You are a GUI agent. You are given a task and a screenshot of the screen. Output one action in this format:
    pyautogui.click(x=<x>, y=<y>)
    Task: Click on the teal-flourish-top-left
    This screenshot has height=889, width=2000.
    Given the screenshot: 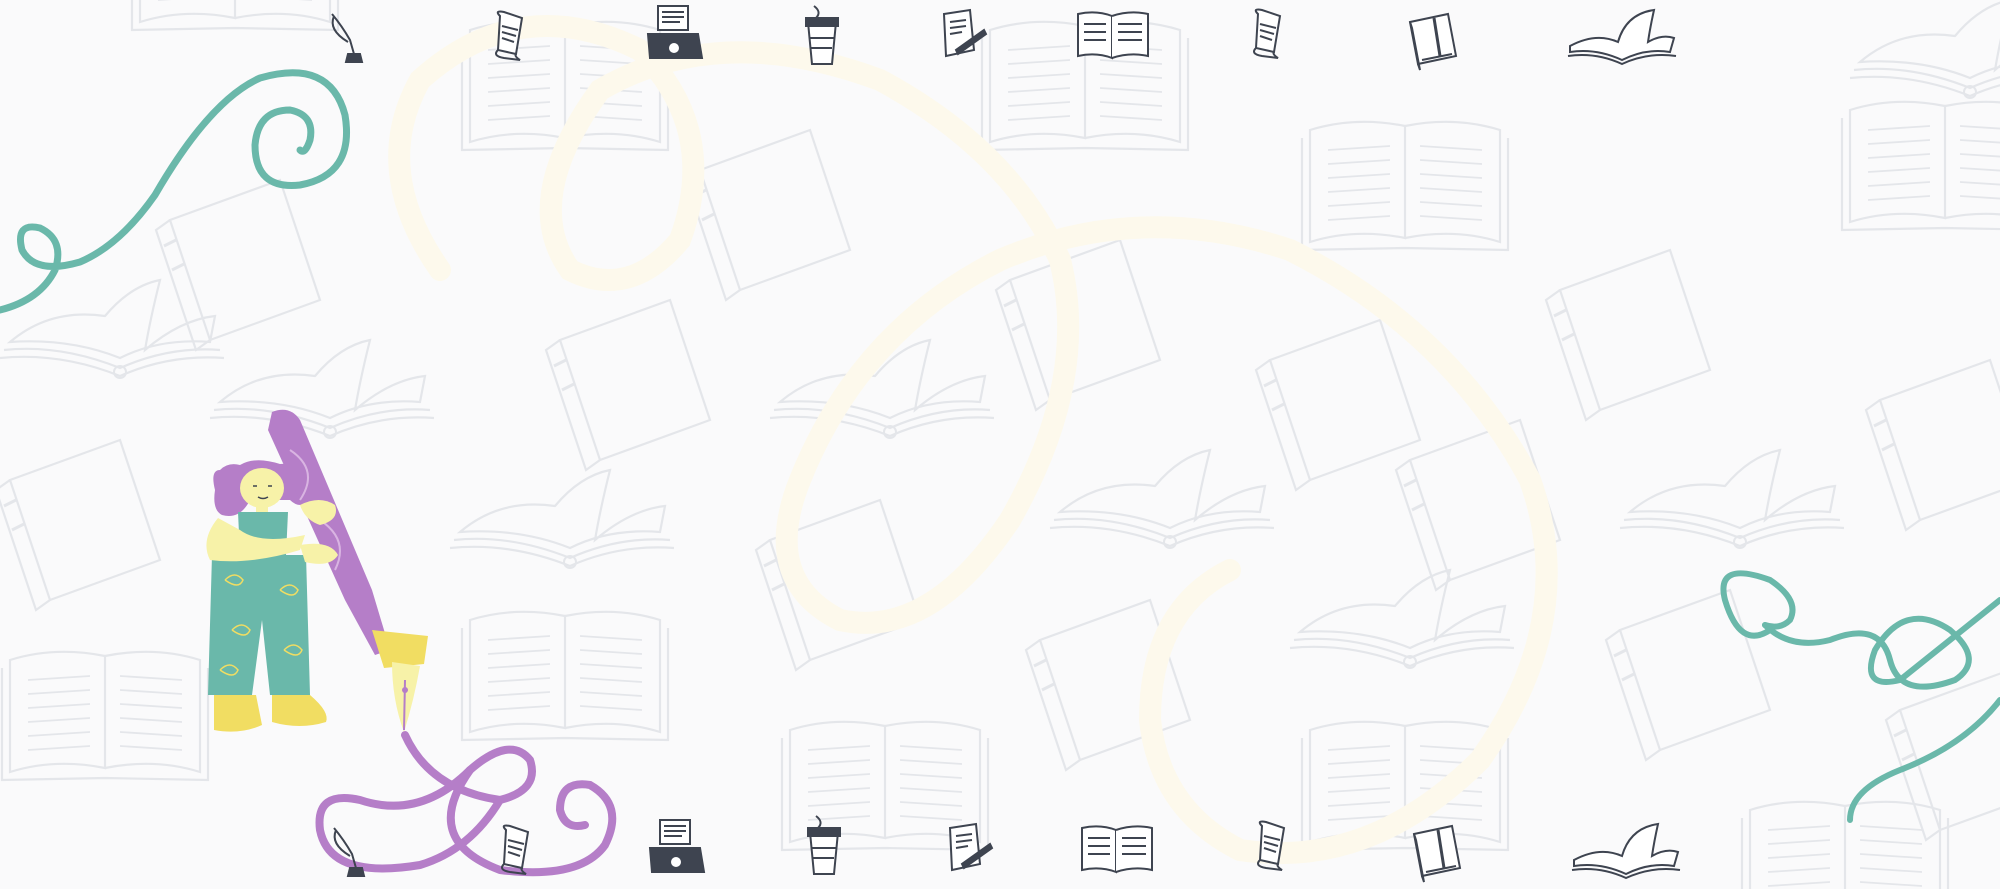 What is the action you would take?
    pyautogui.click(x=175, y=191)
    